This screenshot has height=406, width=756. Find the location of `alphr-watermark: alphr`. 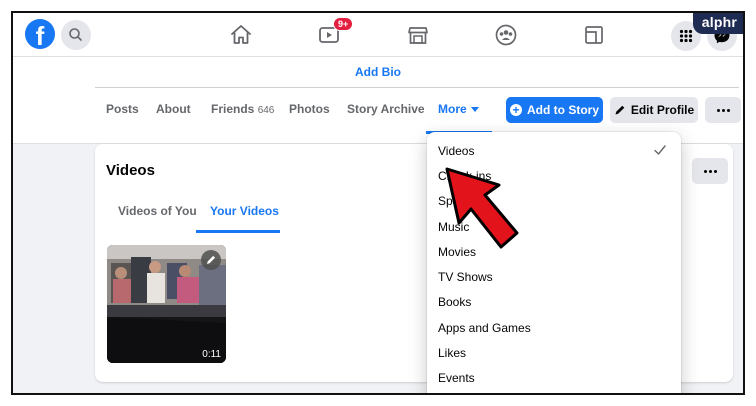

alphr-watermark: alphr is located at coordinates (717, 23).